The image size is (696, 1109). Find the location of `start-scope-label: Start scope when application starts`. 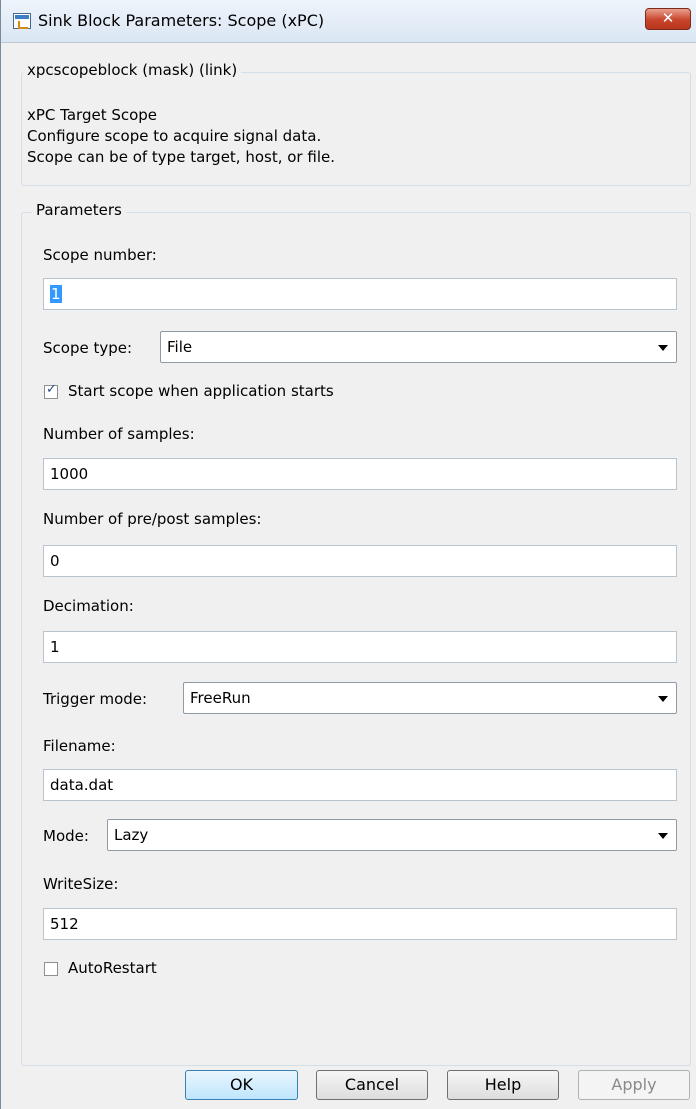

start-scope-label: Start scope when application starts is located at coordinates (201, 391).